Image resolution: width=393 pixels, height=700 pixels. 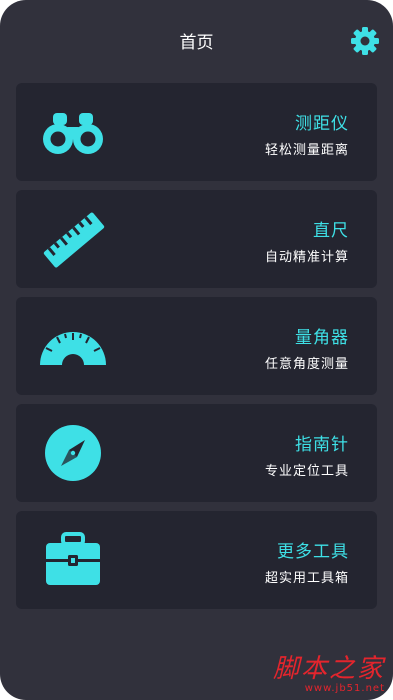 What do you see at coordinates (73, 558) in the screenshot?
I see `toolbox-icon` at bounding box center [73, 558].